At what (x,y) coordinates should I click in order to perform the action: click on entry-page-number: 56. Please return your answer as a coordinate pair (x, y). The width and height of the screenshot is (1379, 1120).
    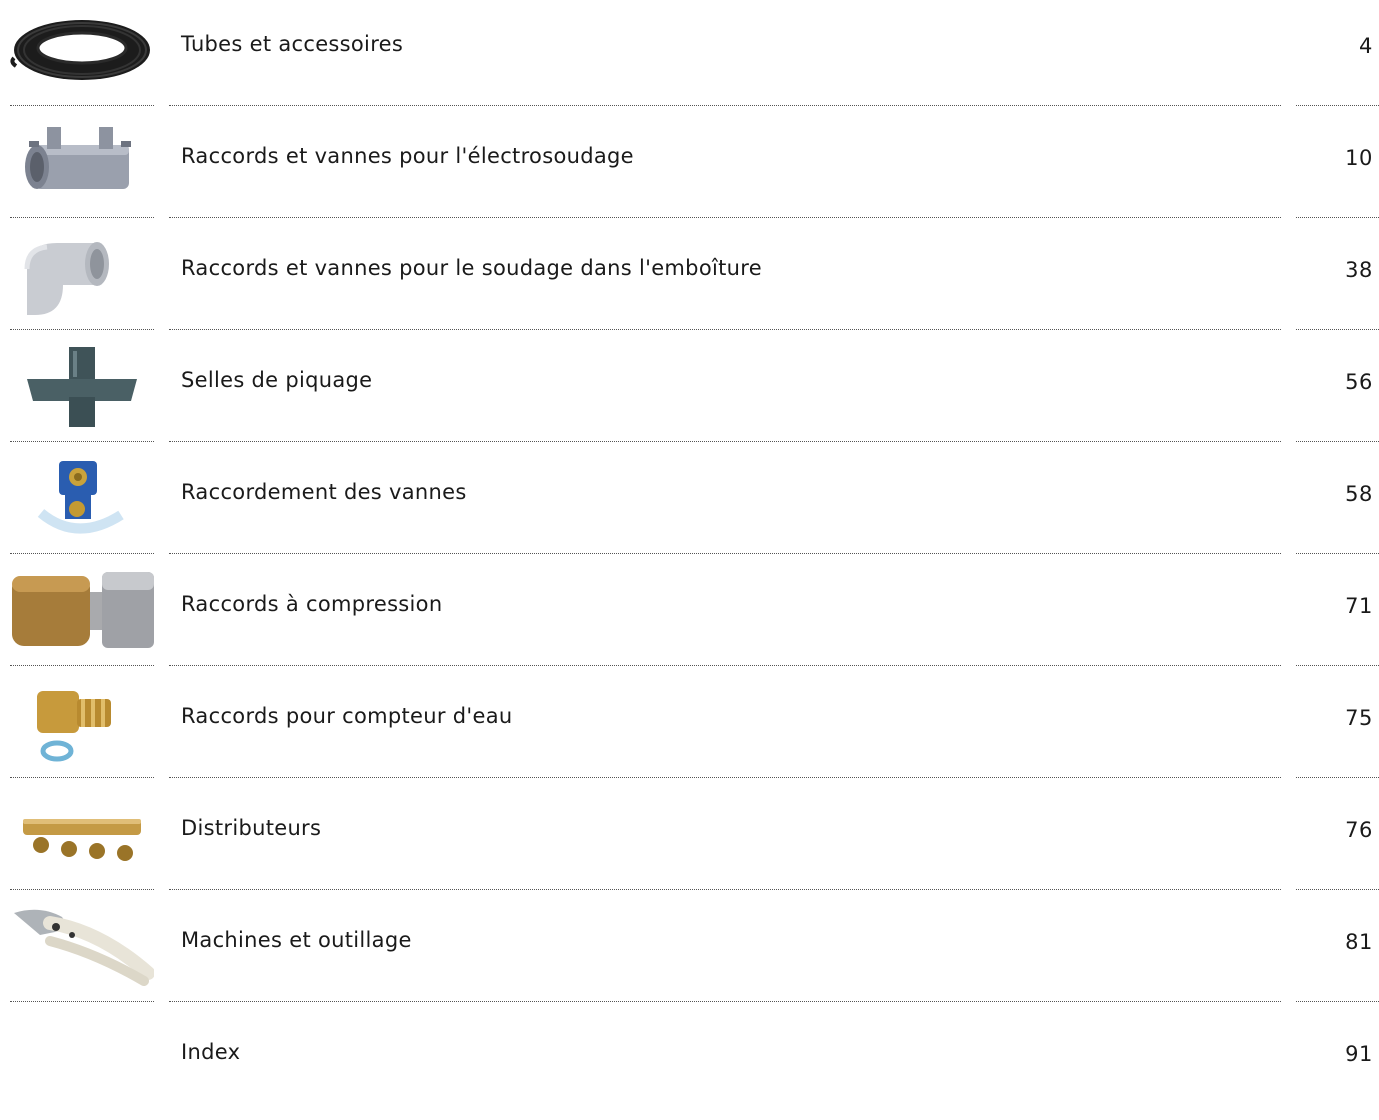
    Looking at the image, I should click on (1359, 382).